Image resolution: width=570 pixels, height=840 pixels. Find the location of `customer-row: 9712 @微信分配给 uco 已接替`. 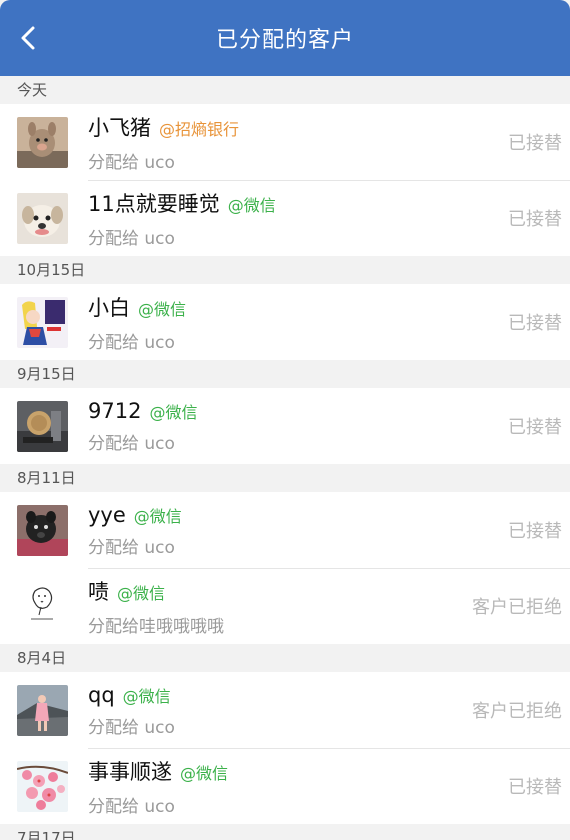

customer-row: 9712 @微信分配给 uco 已接替 is located at coordinates (285, 426).